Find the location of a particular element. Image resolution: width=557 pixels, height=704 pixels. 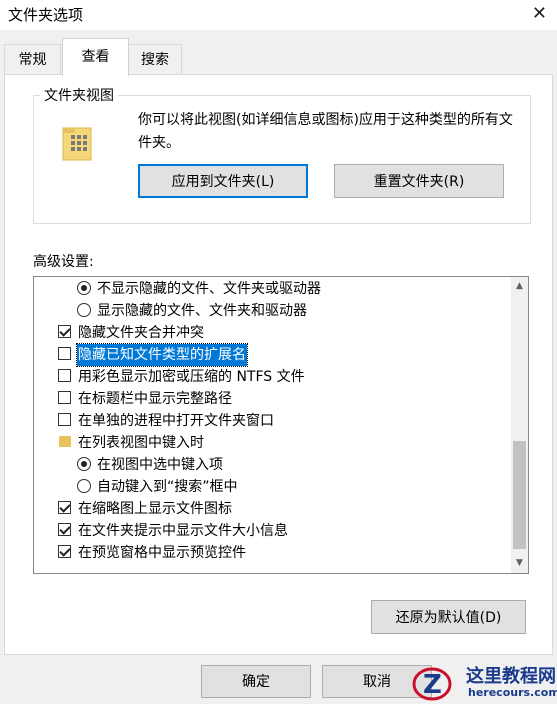

window-title: 文件夹选项 is located at coordinates (46, 15).